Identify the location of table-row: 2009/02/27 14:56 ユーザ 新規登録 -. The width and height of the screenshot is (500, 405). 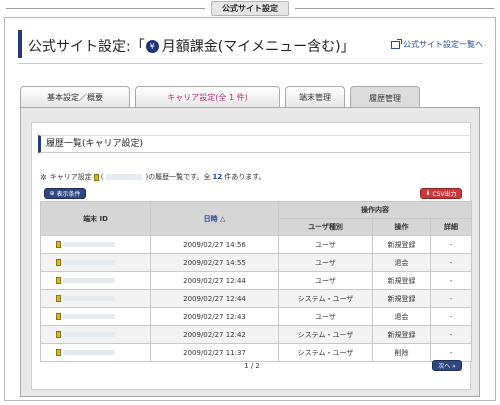
(256, 244).